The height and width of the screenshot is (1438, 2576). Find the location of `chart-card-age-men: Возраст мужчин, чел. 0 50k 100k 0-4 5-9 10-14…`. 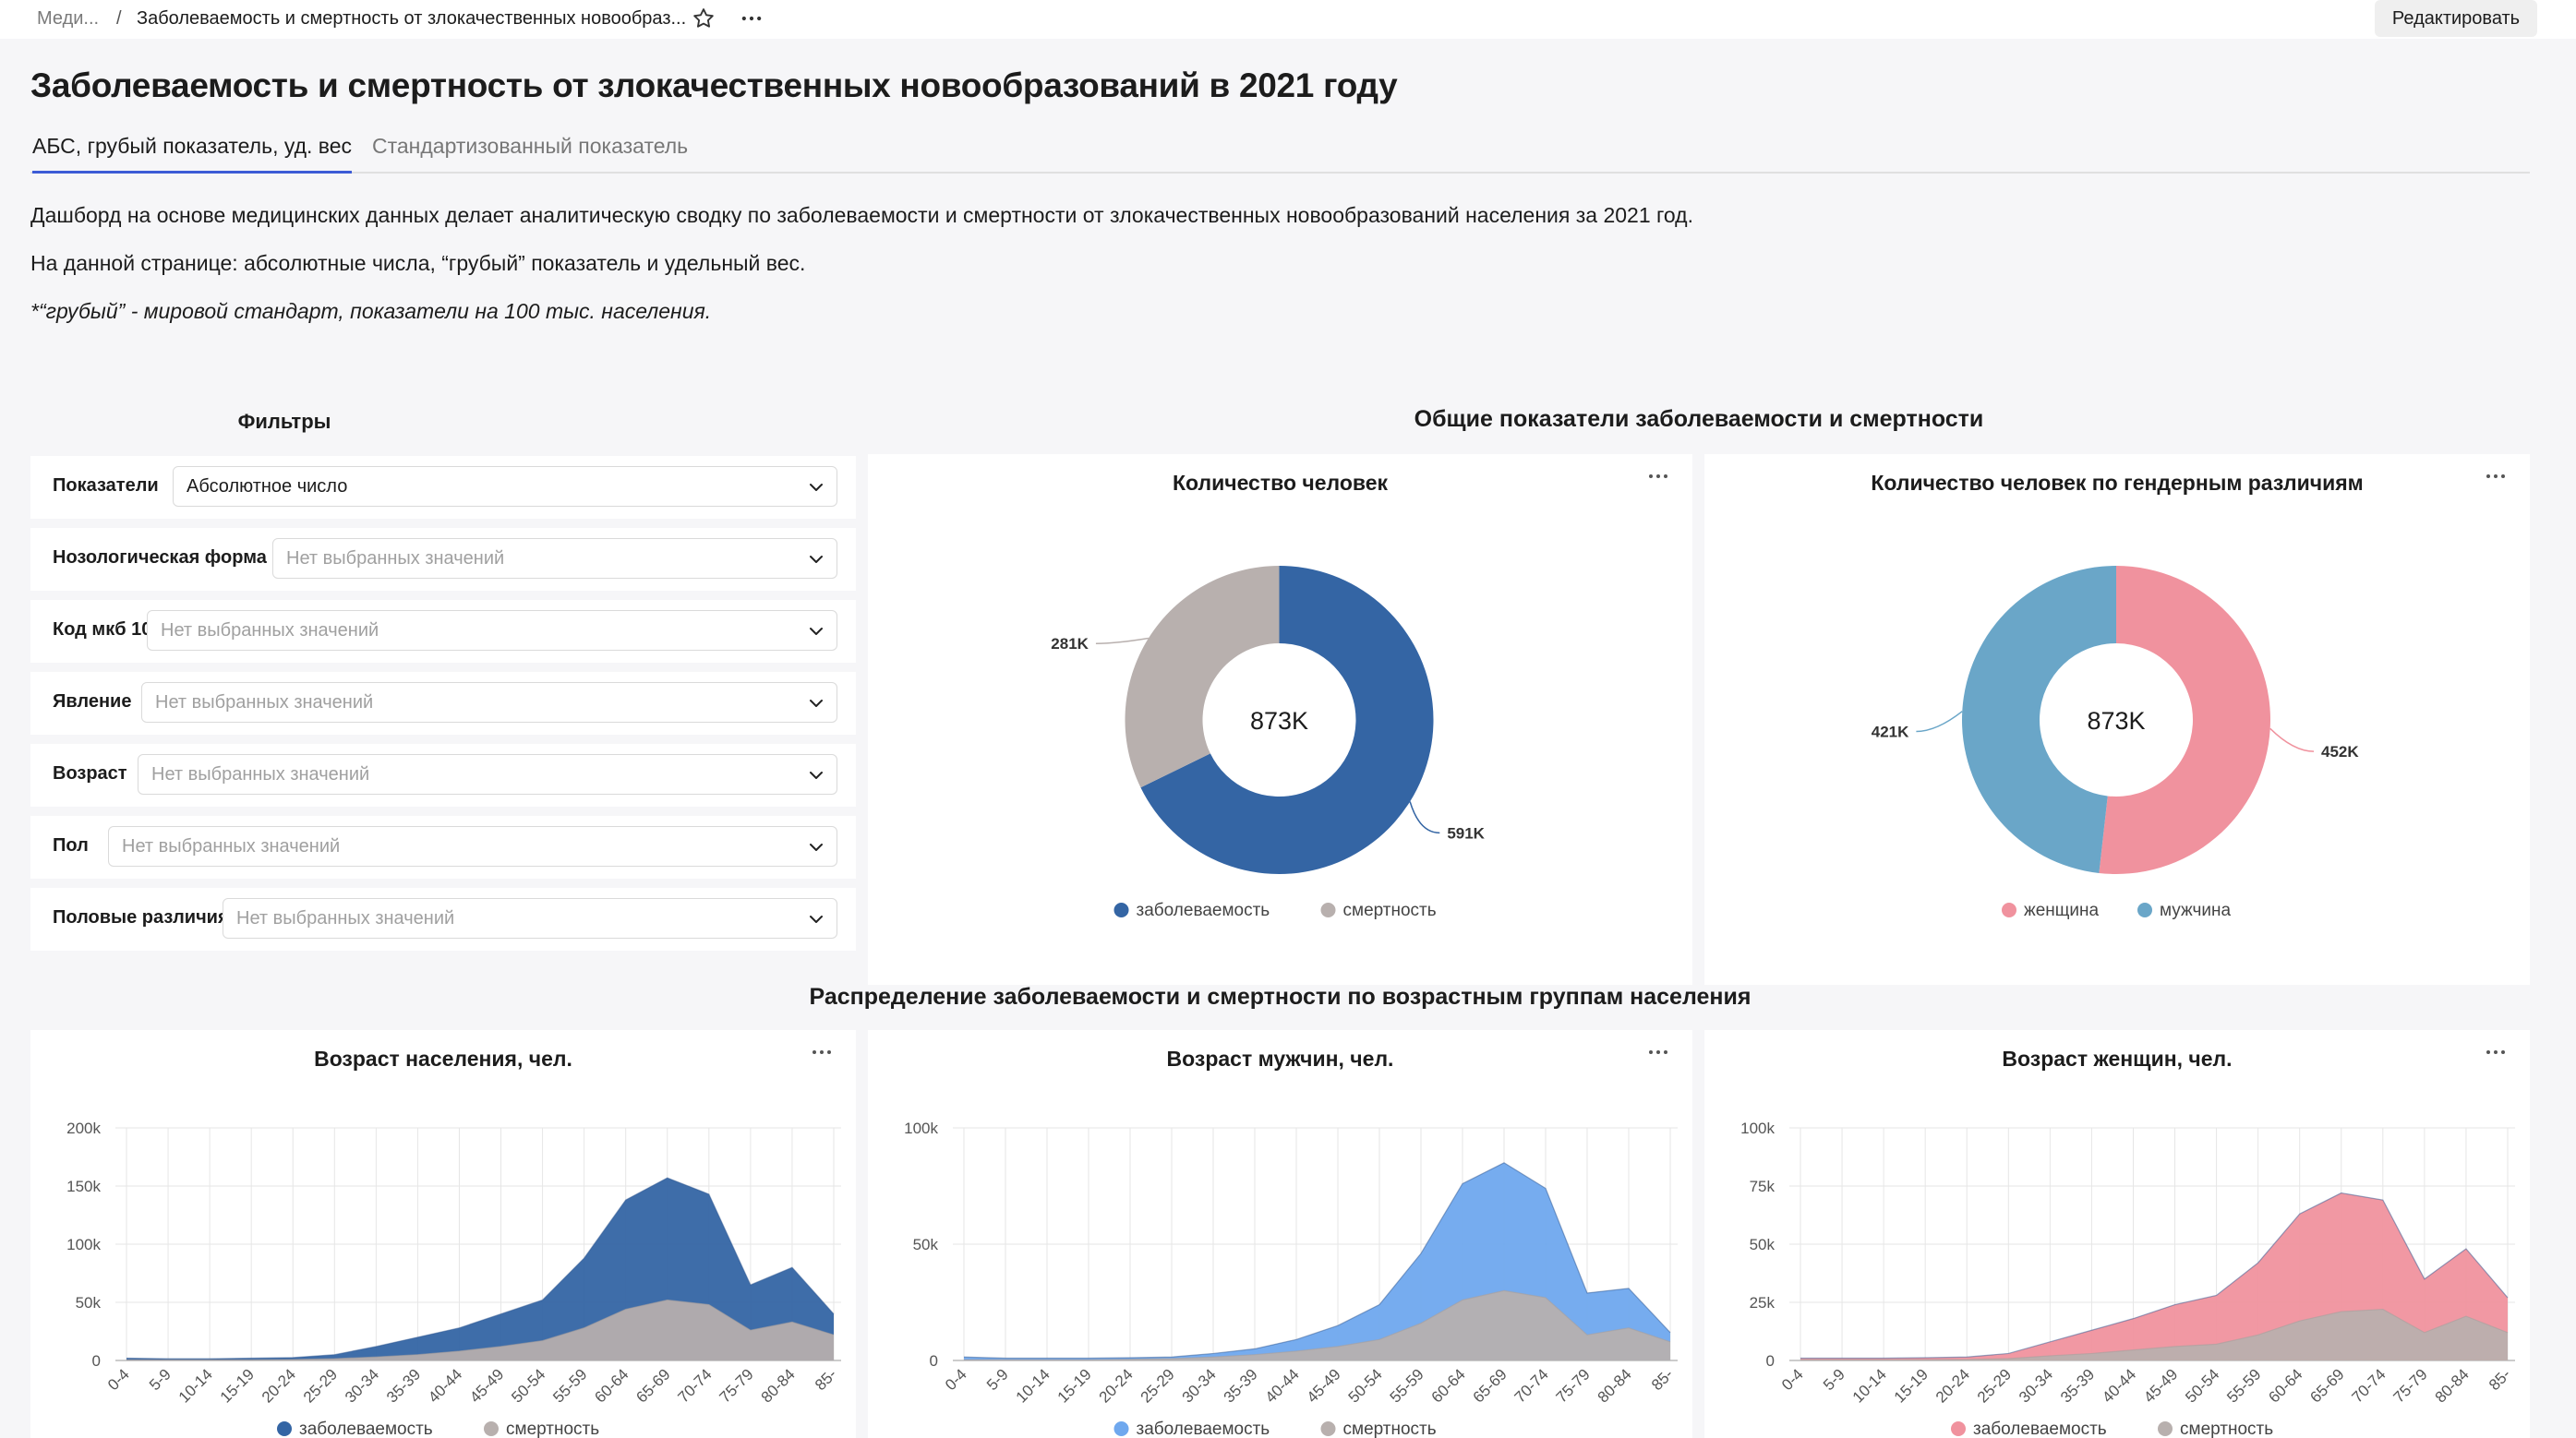

chart-card-age-men: Возраст мужчин, чел. 0 50k 100k 0-4 5-9 10-14… is located at coordinates (1280, 1234).